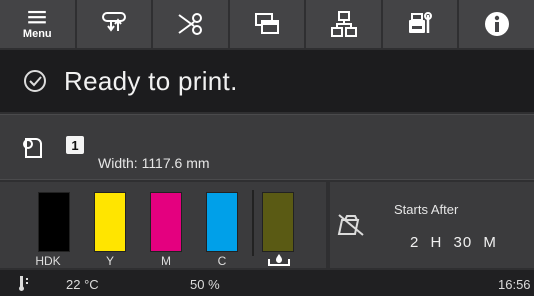  I want to click on menu-button: Menu, so click(38, 24).